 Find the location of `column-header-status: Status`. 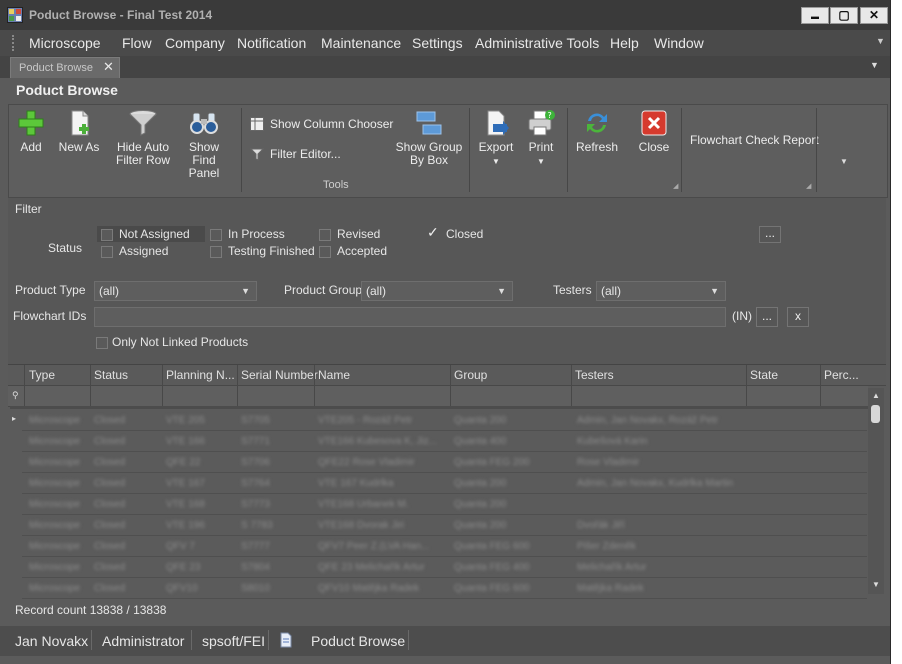

column-header-status: Status is located at coordinates (111, 375).